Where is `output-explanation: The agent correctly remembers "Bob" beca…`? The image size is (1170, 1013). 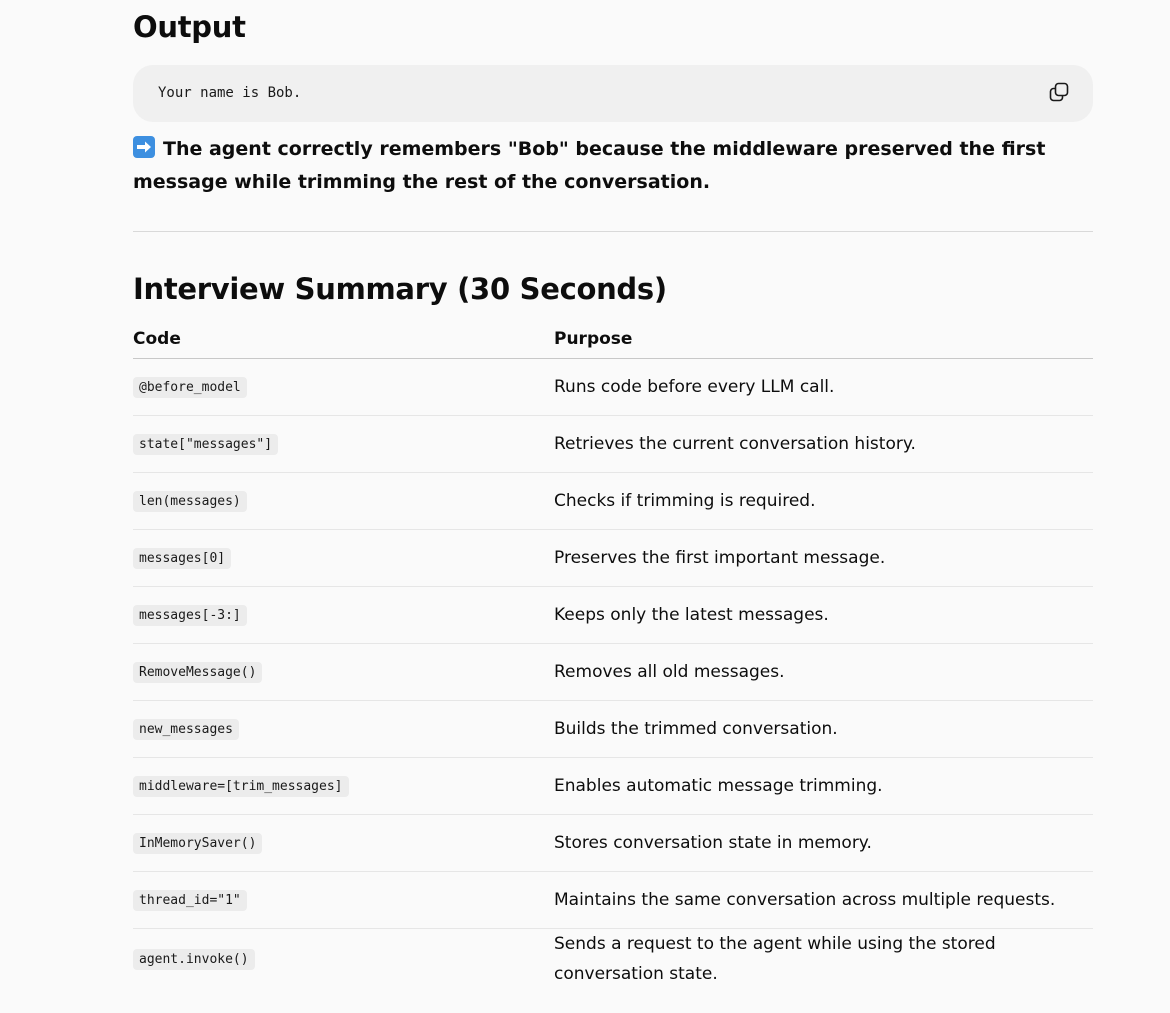
output-explanation: The agent correctly remembers "Bob" beca… is located at coordinates (613, 166).